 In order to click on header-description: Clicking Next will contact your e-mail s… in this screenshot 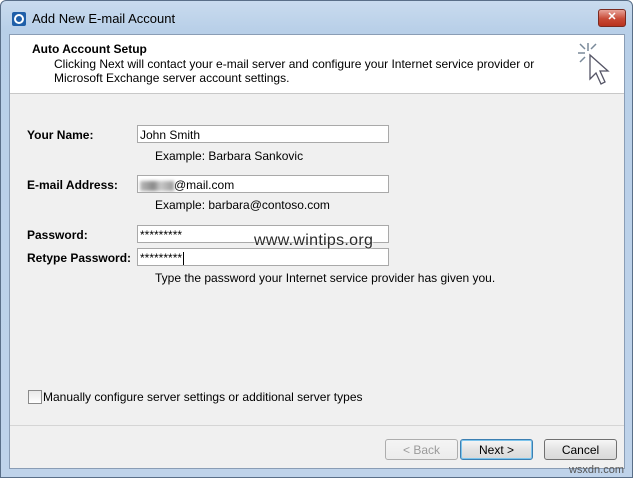, I will do `click(294, 71)`.